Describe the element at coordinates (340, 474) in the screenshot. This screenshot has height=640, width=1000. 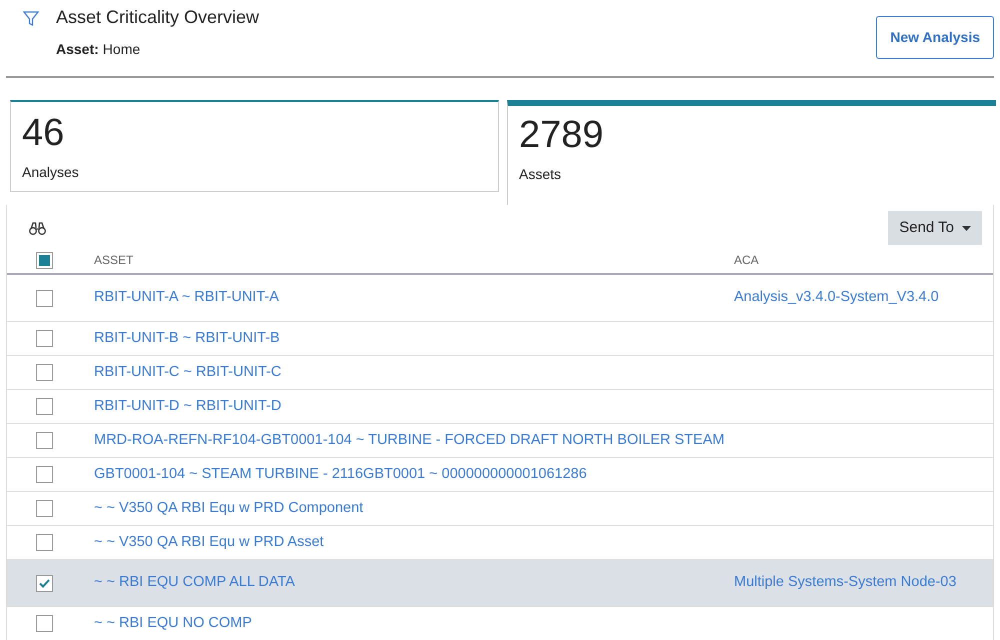
I see `asset-link: GBT0001-104 ~ STEAM TURBINE - 2116GBT0001 ~ 000000000001061286` at that location.